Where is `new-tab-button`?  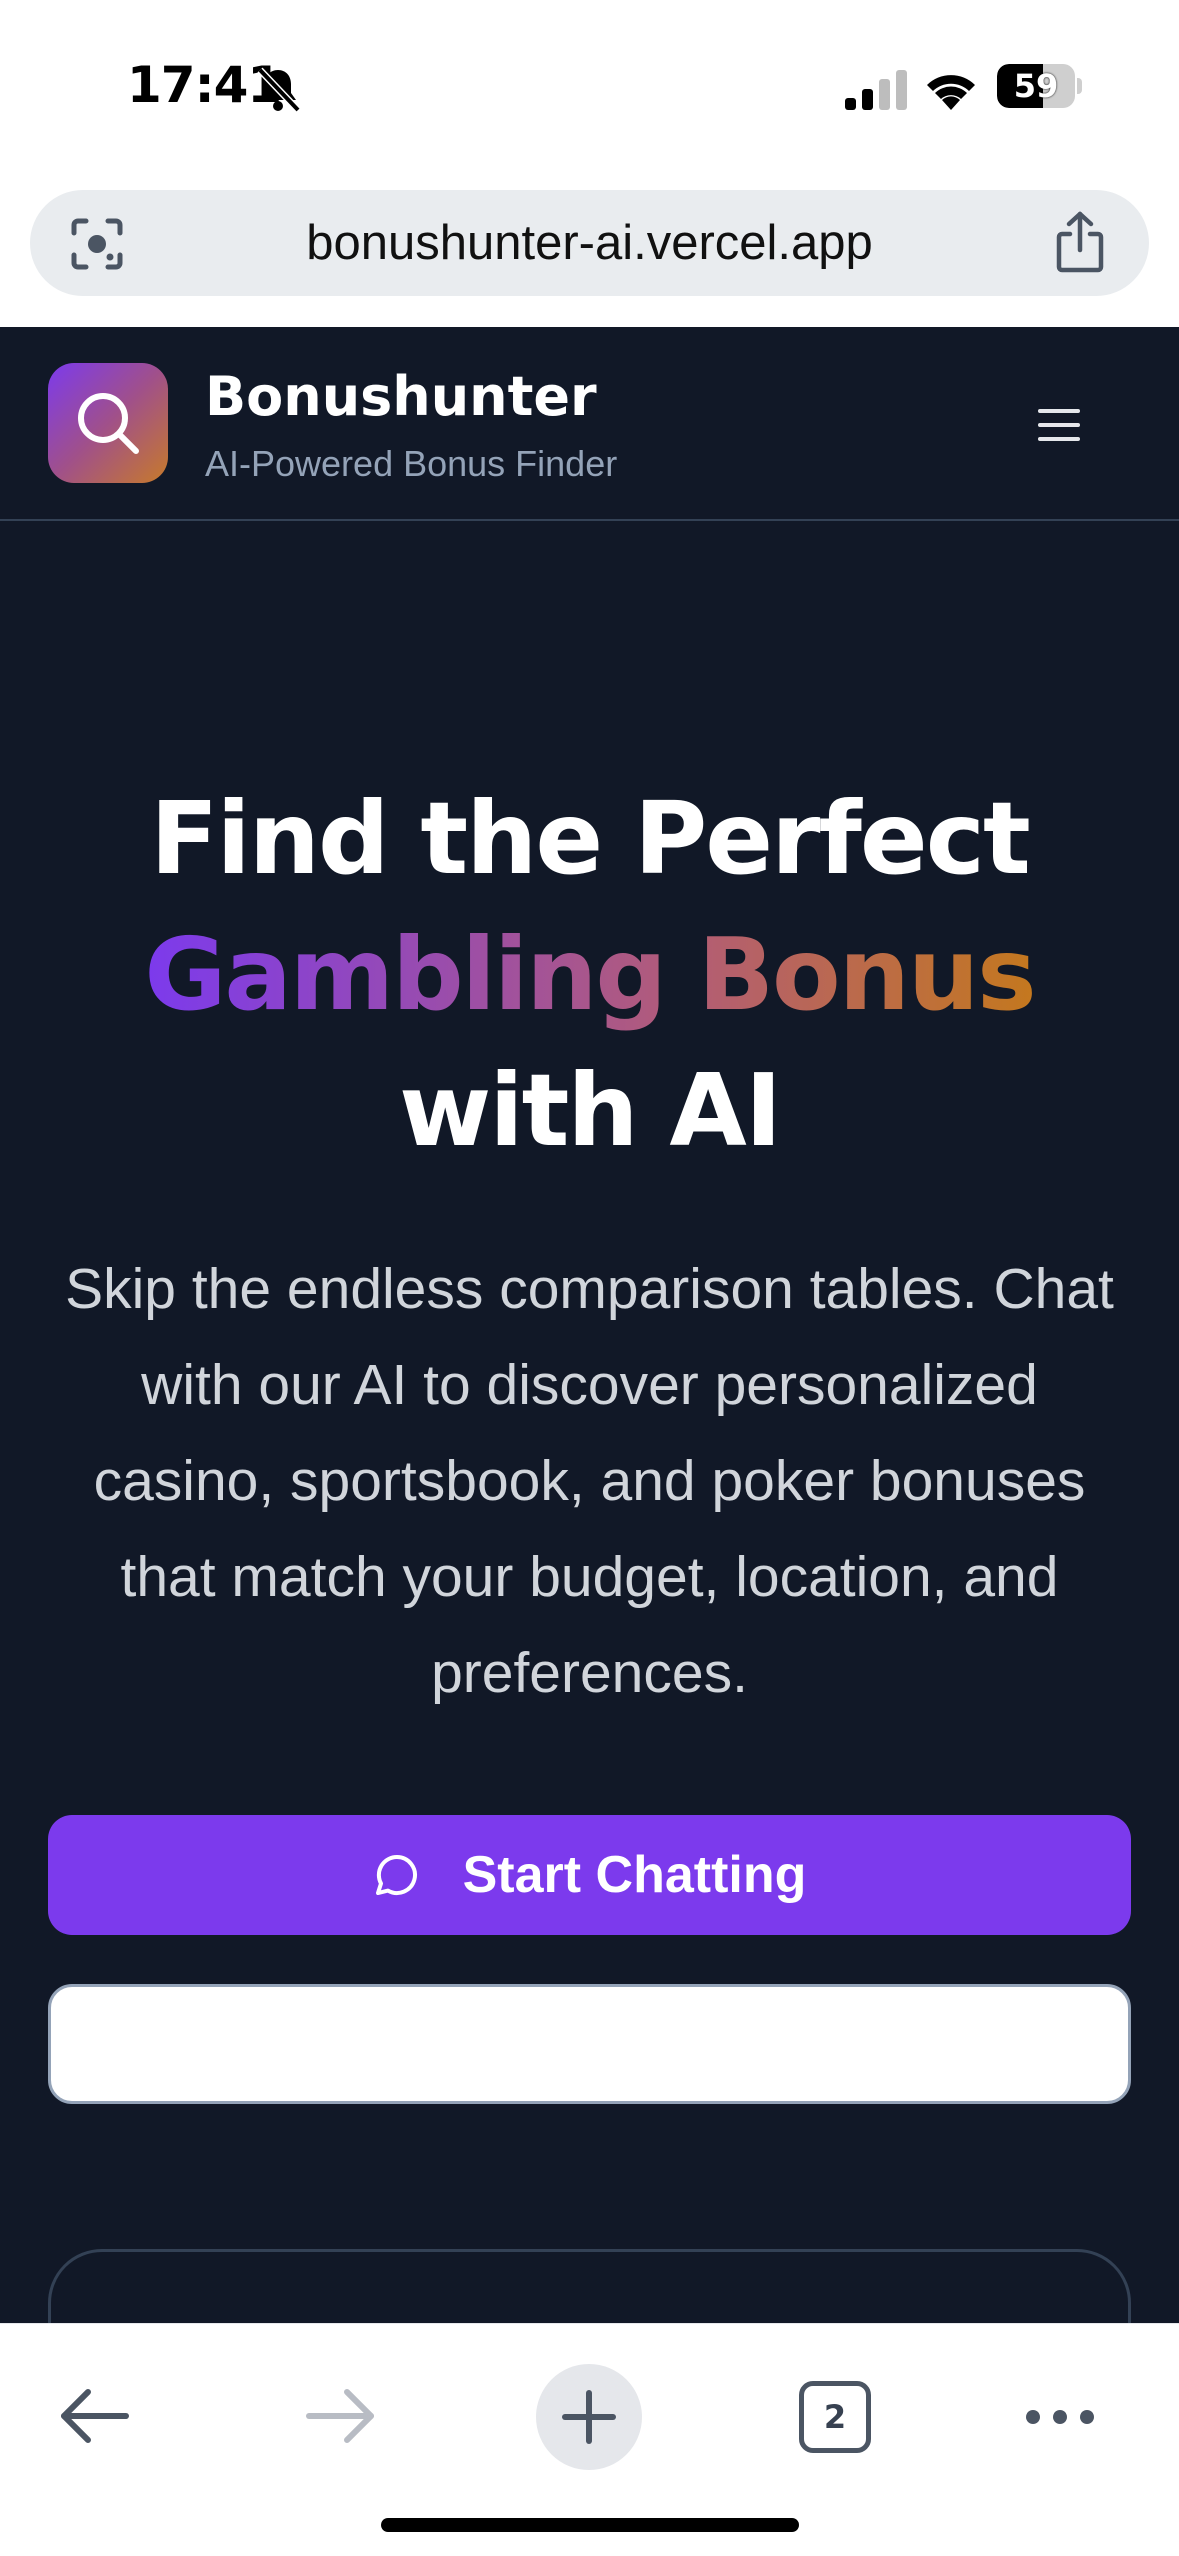 new-tab-button is located at coordinates (589, 2417).